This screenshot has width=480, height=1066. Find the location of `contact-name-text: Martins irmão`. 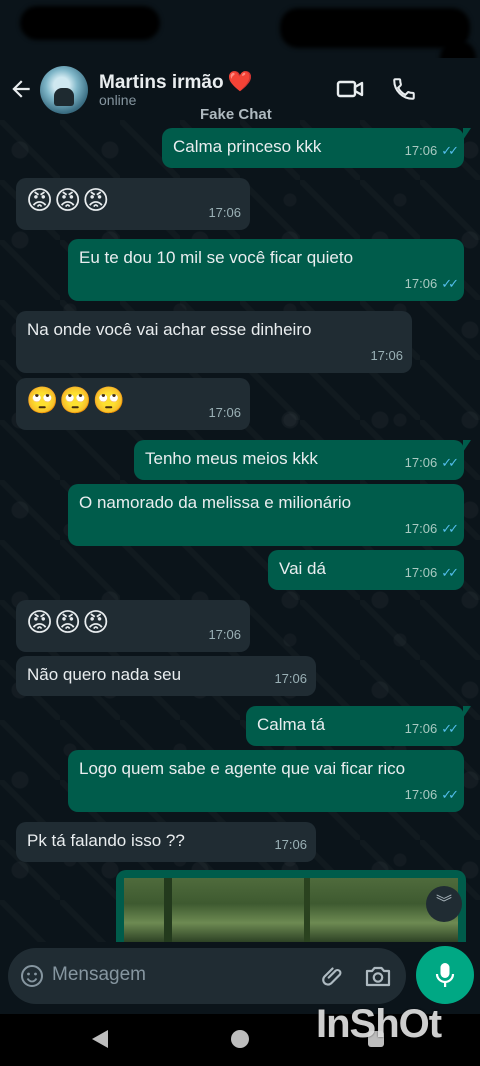

contact-name-text: Martins irmão is located at coordinates (161, 82).